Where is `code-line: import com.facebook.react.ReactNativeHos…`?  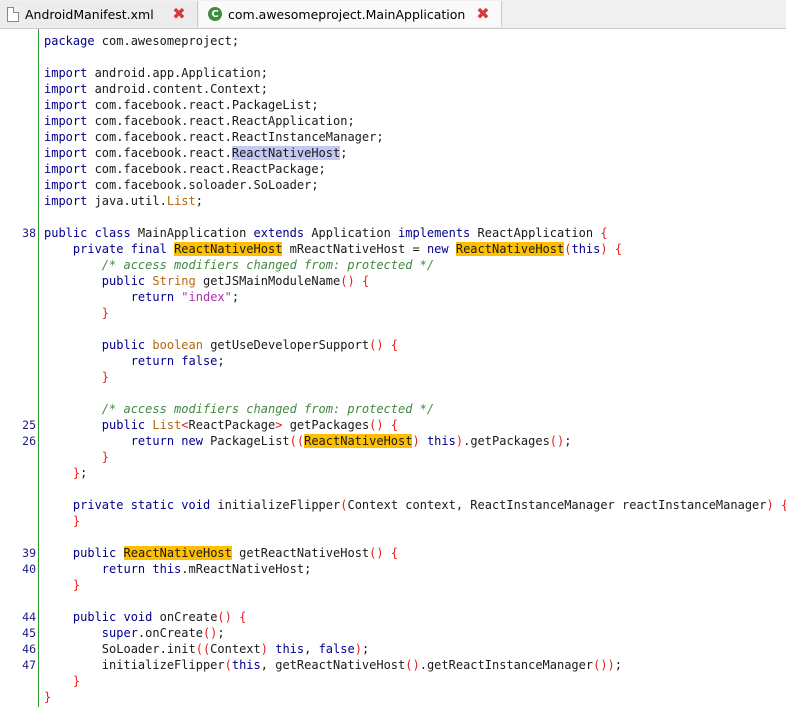
code-line: import com.facebook.react.ReactNativeHos… is located at coordinates (393, 153).